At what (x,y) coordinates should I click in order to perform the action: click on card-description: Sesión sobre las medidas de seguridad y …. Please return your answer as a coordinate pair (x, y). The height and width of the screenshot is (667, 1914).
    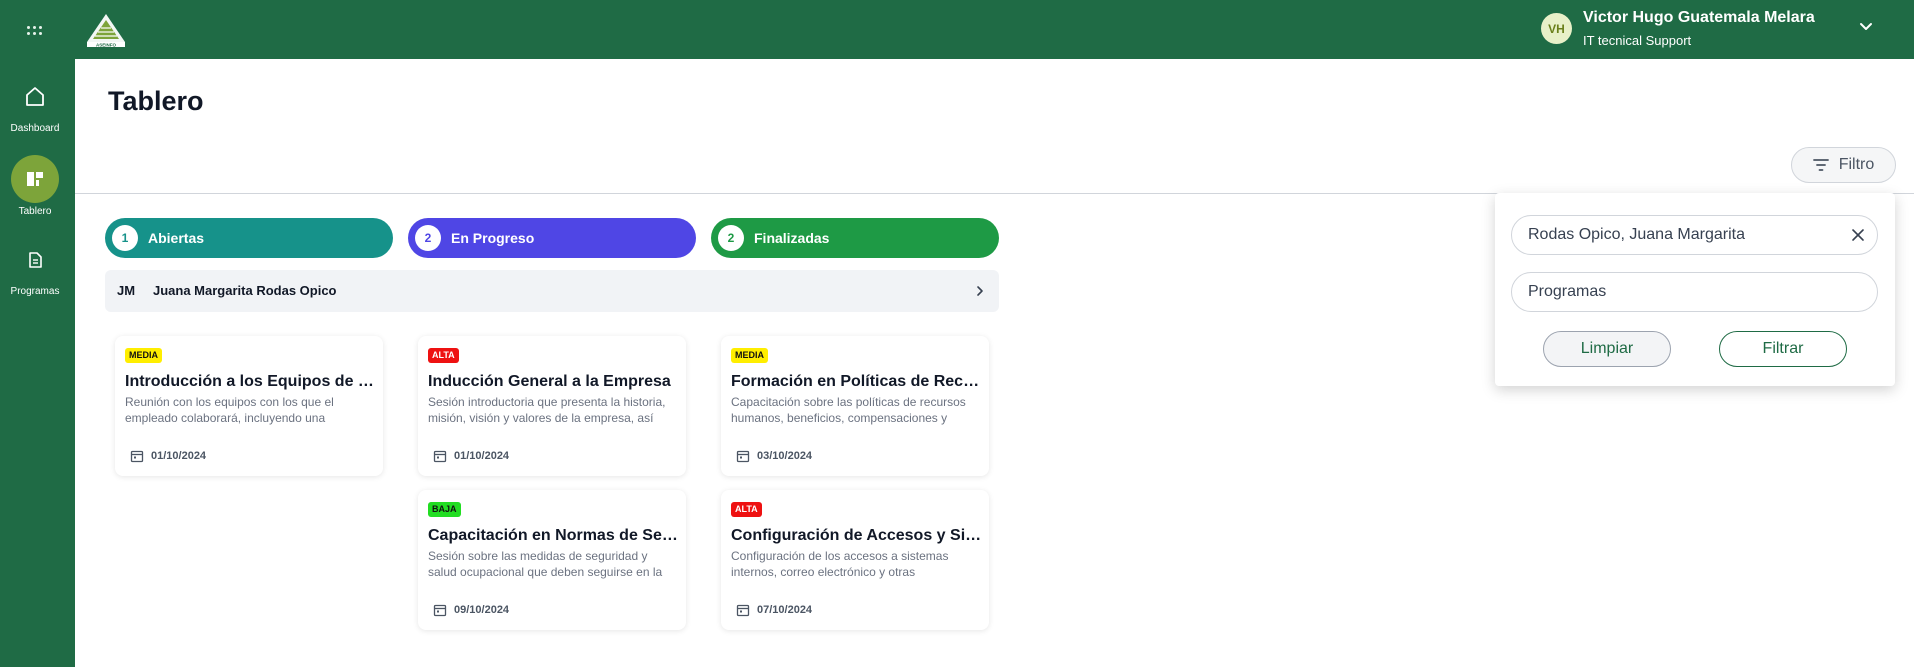
    Looking at the image, I should click on (545, 564).